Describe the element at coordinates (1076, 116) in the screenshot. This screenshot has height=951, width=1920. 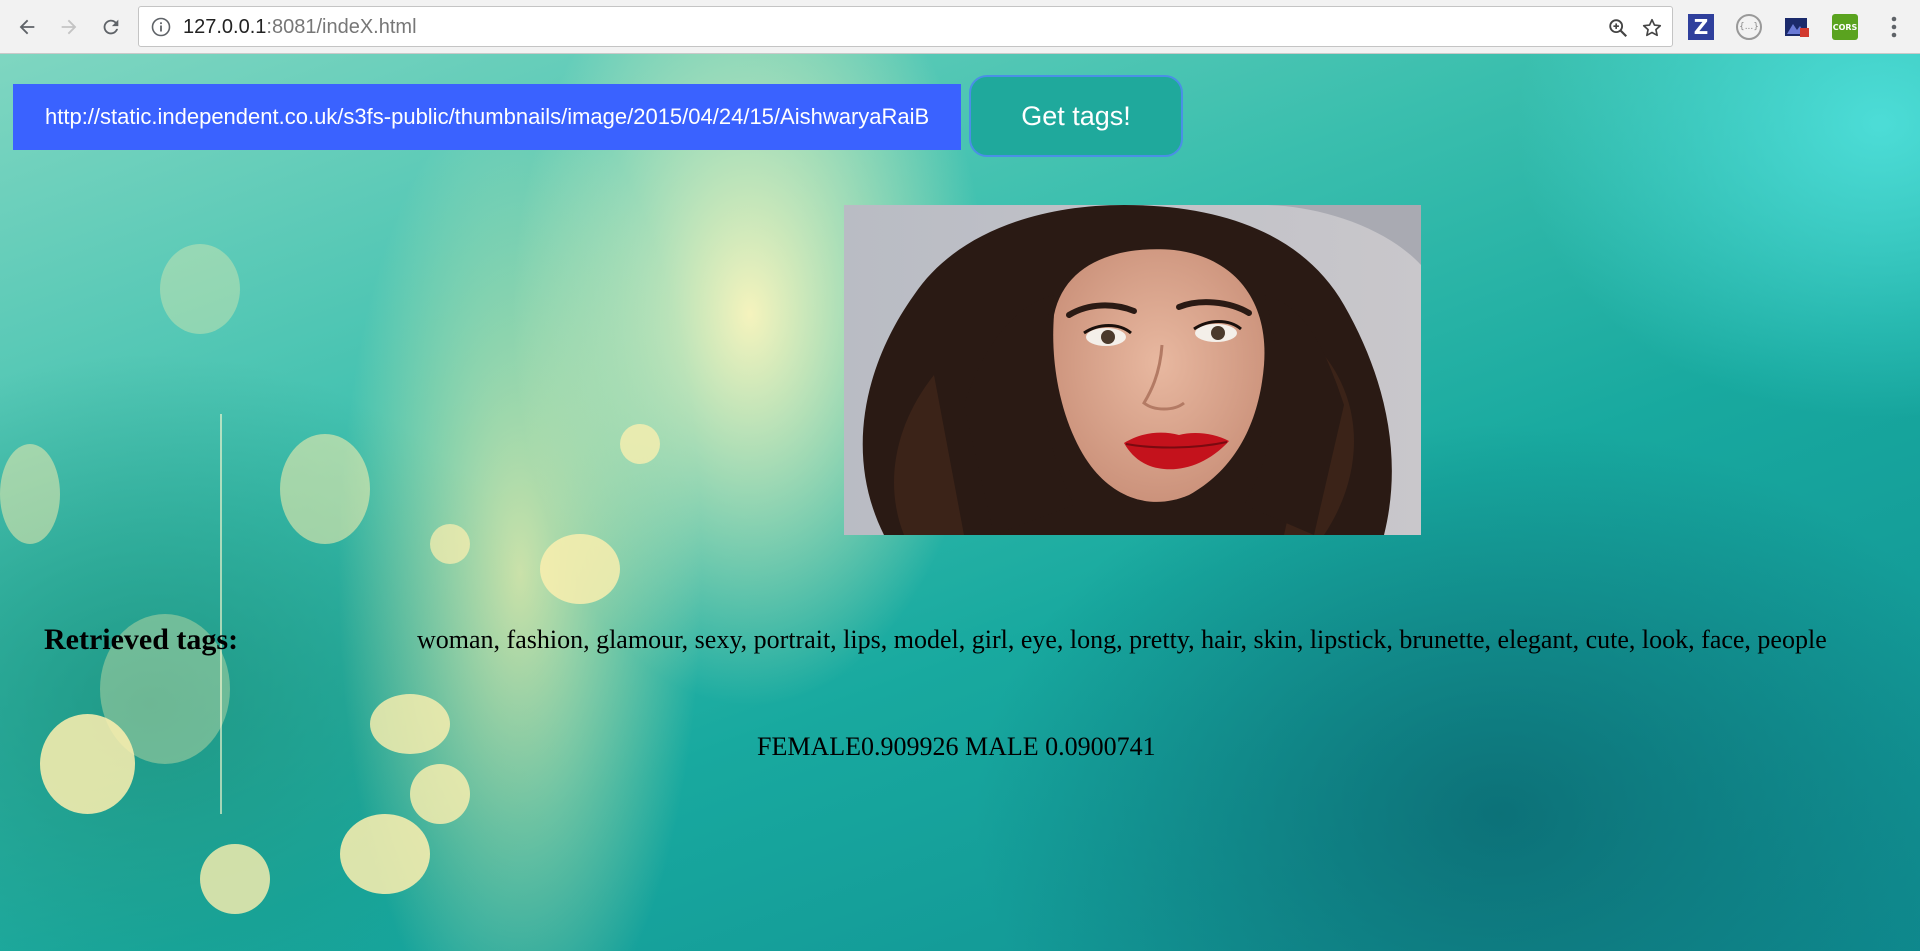
I see `get-tags-button: Get tags!` at that location.